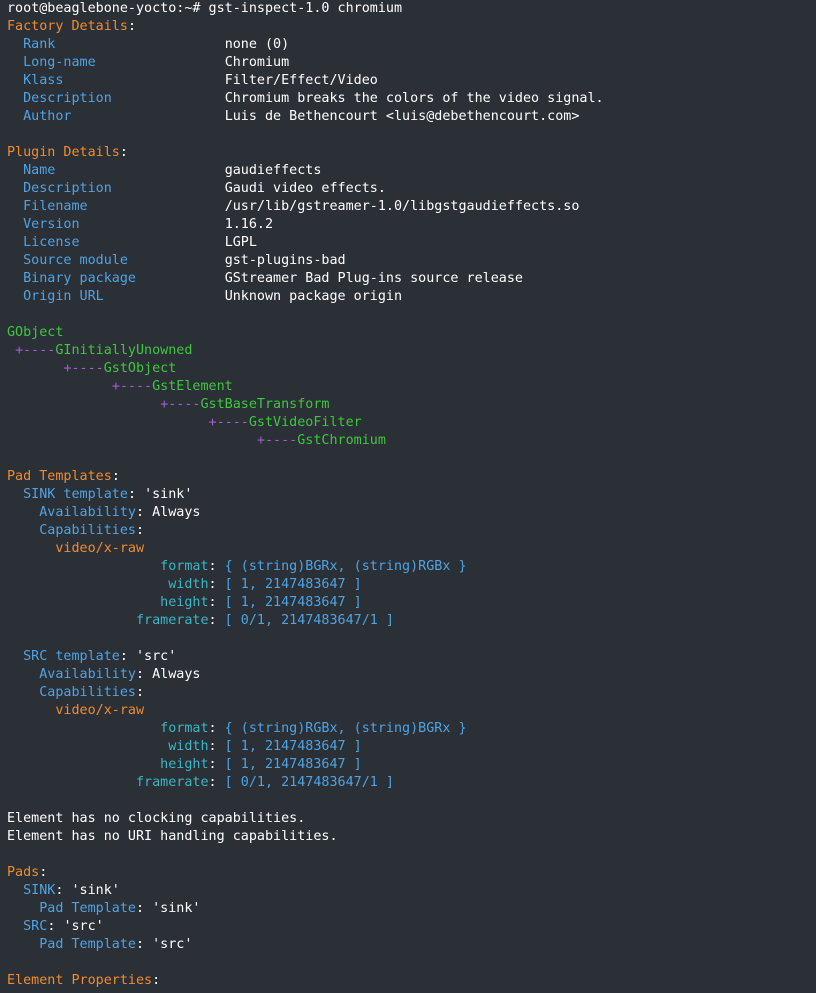 The width and height of the screenshot is (816, 993). I want to click on plugin-key: Filename, so click(55, 206).